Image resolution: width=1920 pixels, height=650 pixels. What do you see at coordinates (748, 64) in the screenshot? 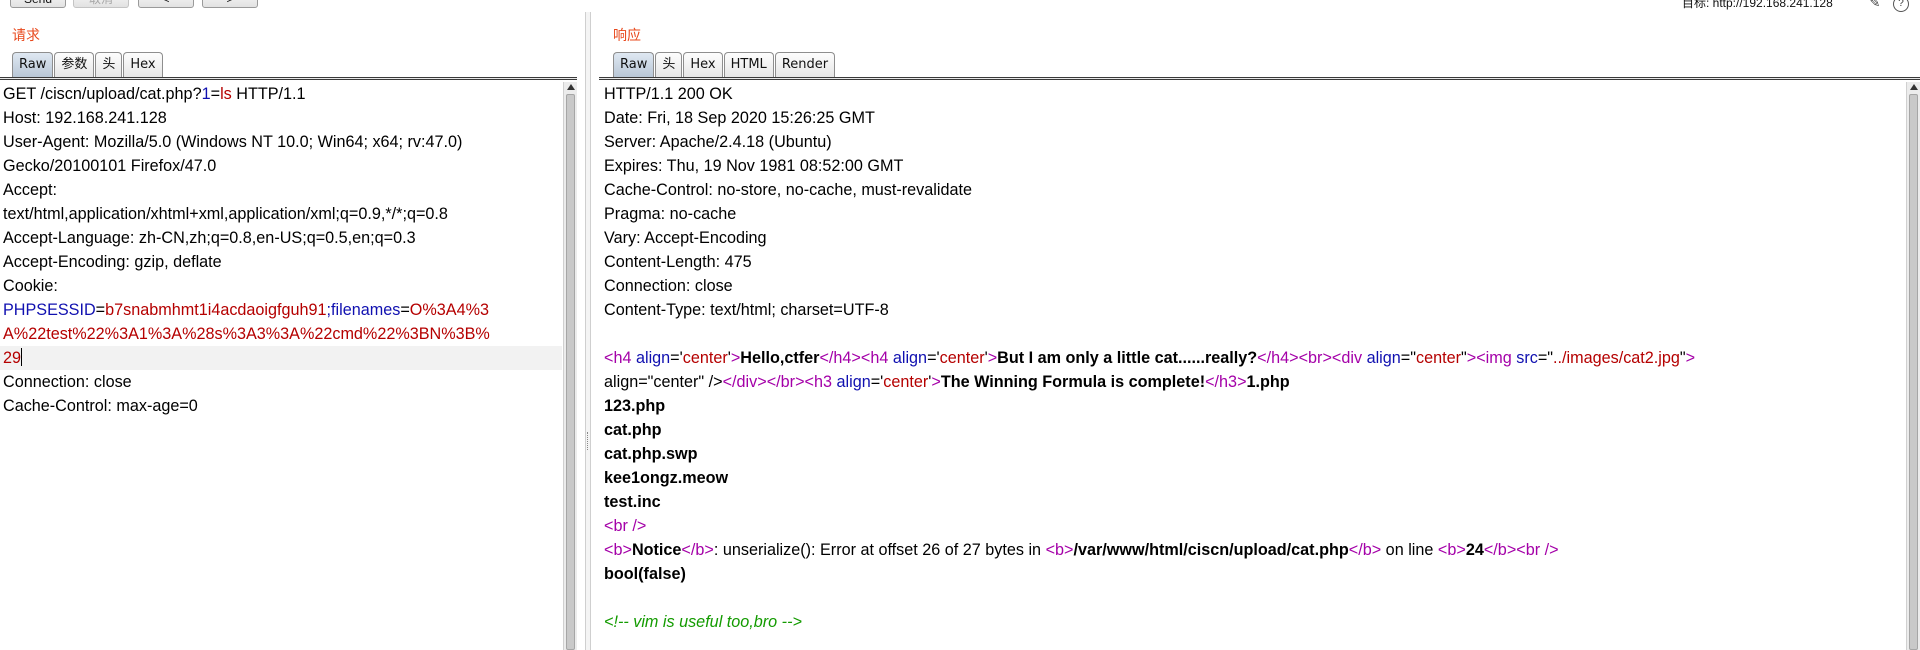
I see `response-tab-html: HTML` at bounding box center [748, 64].